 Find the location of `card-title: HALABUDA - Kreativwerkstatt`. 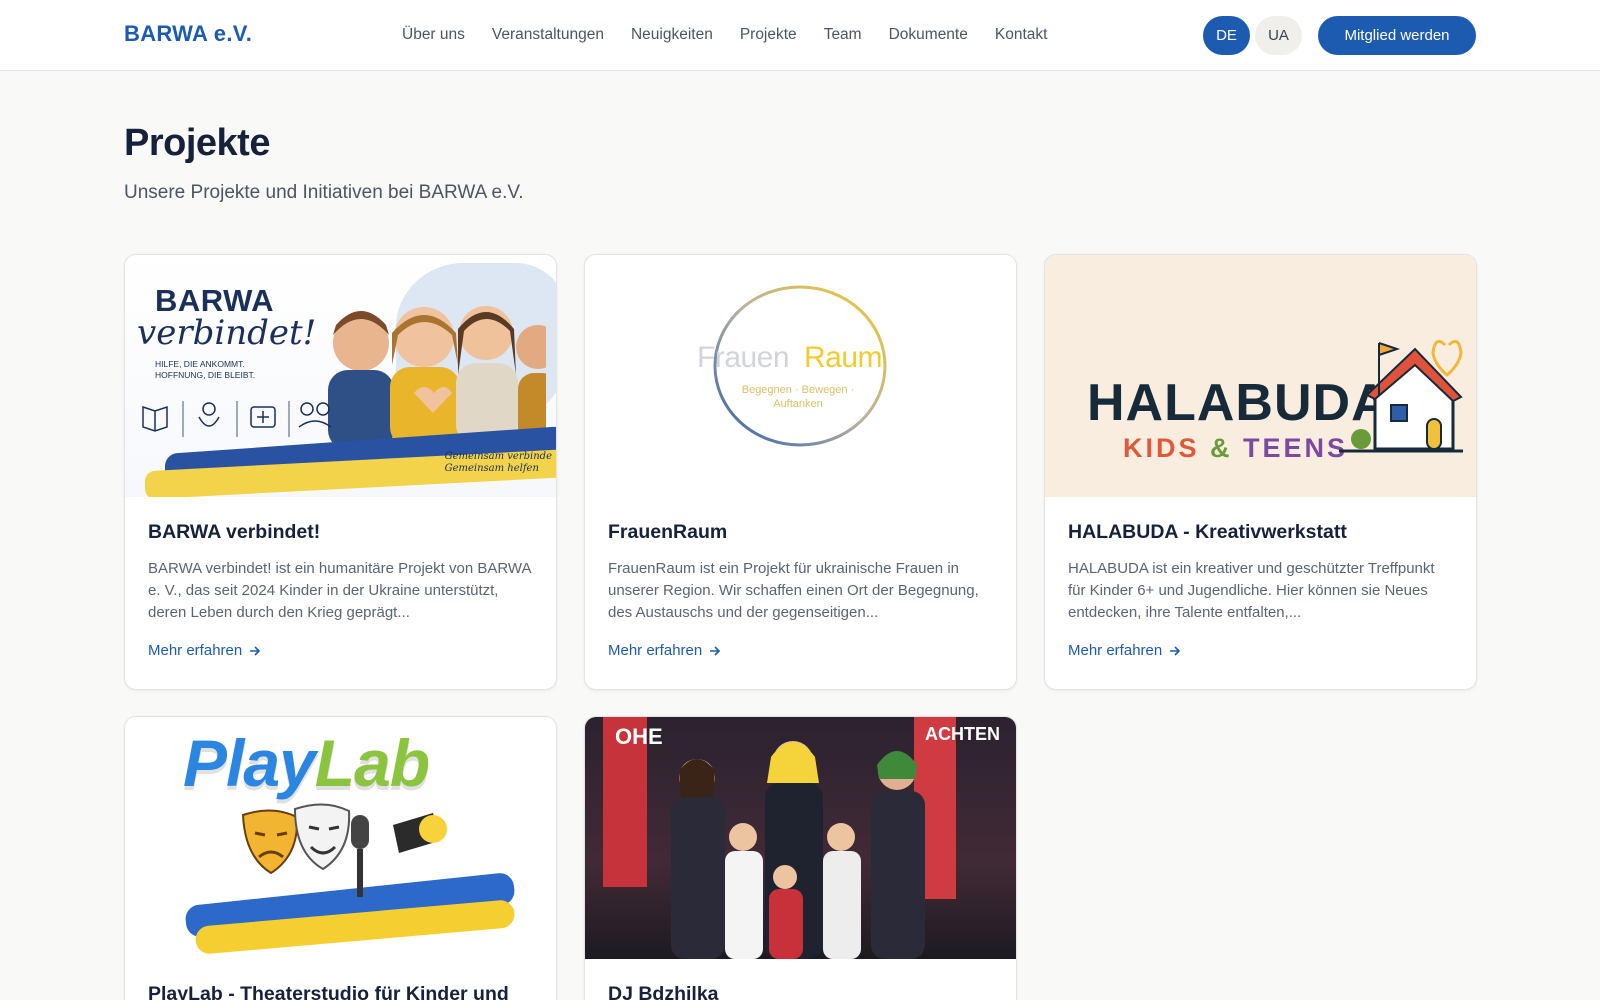

card-title: HALABUDA - Kreativwerkstatt is located at coordinates (1207, 532).